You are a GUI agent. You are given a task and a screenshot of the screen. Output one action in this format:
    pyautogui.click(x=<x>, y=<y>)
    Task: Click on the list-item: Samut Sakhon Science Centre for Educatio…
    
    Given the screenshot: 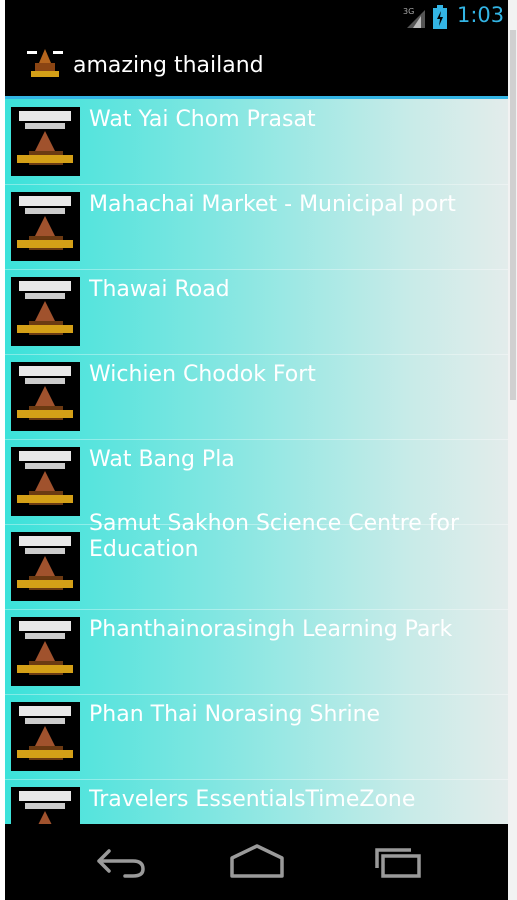 What is the action you would take?
    pyautogui.click(x=256, y=560)
    